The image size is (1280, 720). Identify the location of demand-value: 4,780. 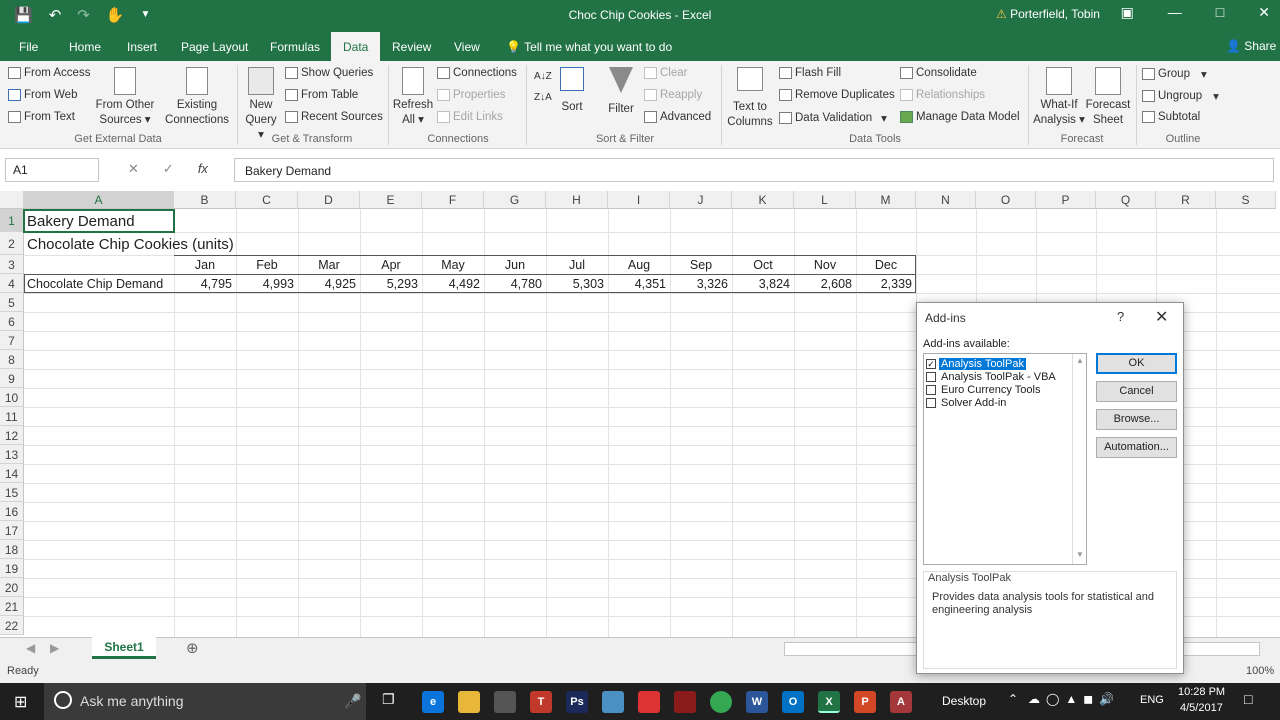
(513, 284).